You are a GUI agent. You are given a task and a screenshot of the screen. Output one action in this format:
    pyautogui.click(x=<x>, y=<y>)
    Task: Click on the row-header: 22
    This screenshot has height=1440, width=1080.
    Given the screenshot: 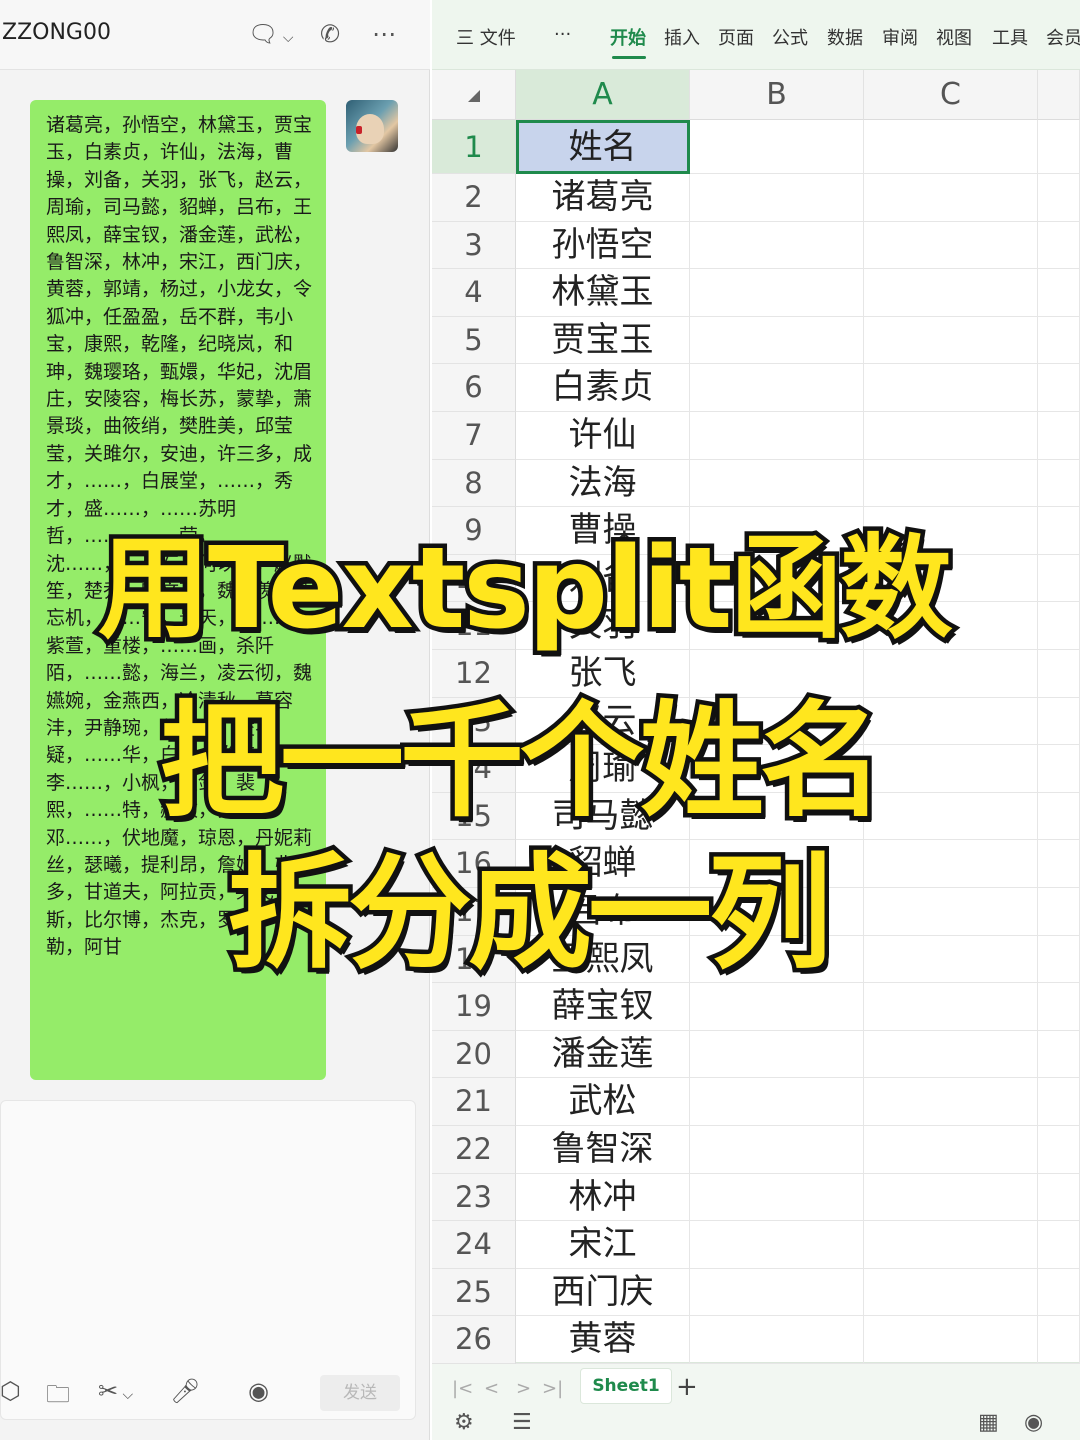 What is the action you would take?
    pyautogui.click(x=474, y=1150)
    